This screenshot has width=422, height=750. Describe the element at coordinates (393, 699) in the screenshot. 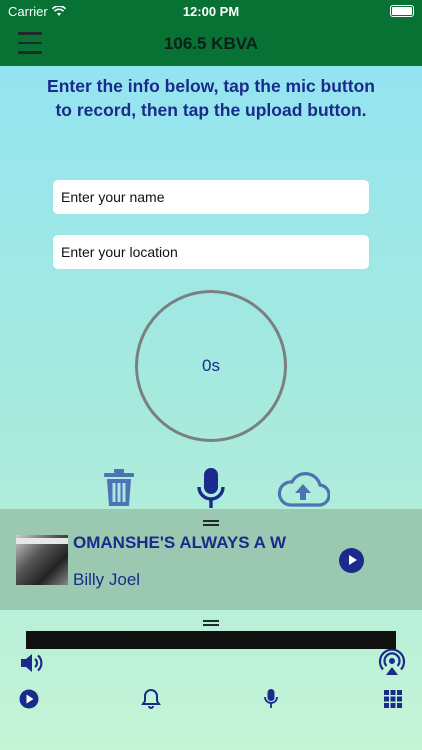

I see `grid-icon` at that location.